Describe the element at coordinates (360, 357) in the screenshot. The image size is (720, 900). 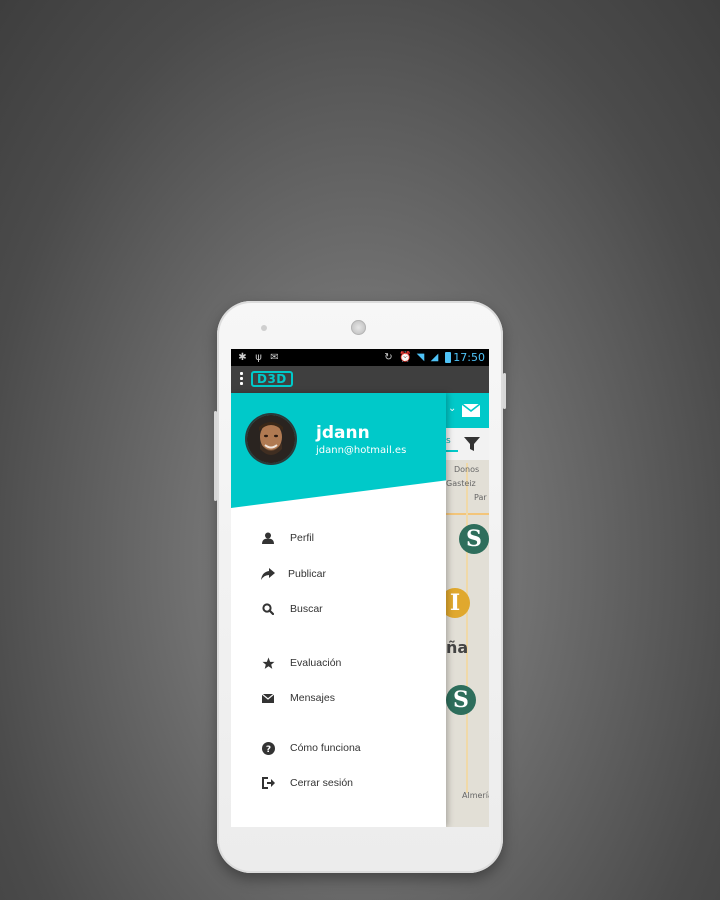
I see `status-bar: ✱ ψ ✉ ↻ ⏰ ◥ ◢ 17:50` at that location.